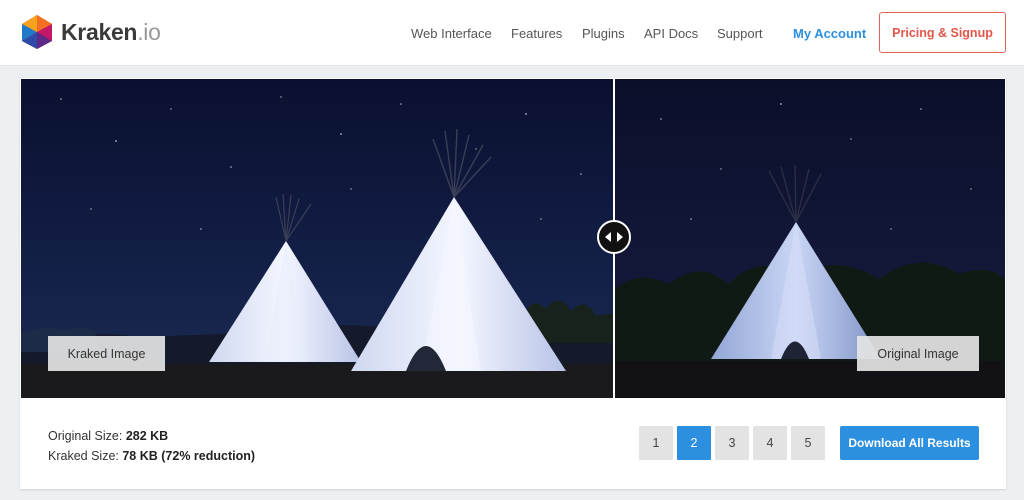 Image resolution: width=1024 pixels, height=500 pixels. What do you see at coordinates (147, 436) in the screenshot?
I see `original-size-value: 282 KB` at bounding box center [147, 436].